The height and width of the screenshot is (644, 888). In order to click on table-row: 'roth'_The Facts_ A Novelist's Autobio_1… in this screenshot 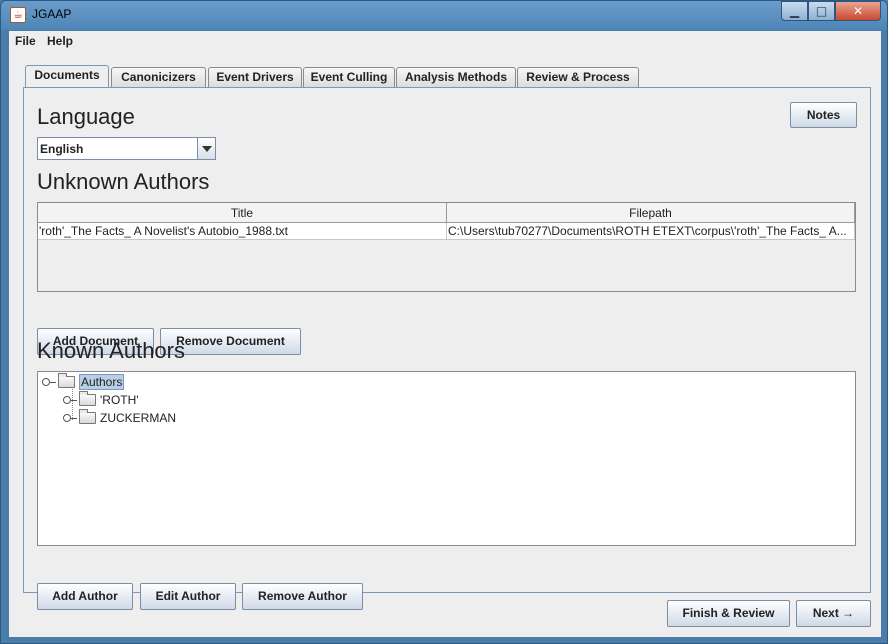, I will do `click(446, 231)`.